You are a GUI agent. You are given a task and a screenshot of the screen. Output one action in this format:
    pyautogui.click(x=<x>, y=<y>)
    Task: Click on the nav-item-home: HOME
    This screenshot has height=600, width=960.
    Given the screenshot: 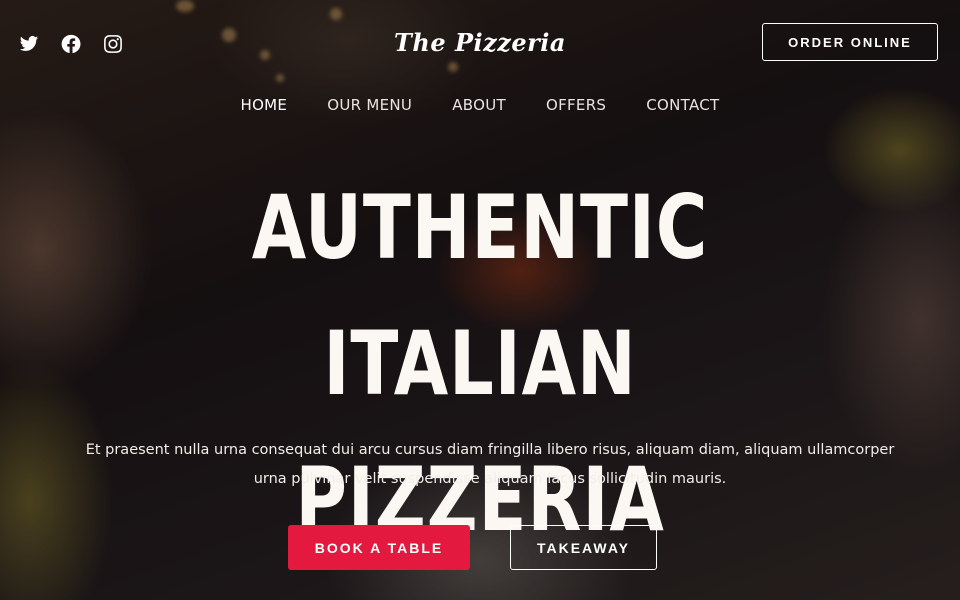 What is the action you would take?
    pyautogui.click(x=264, y=105)
    